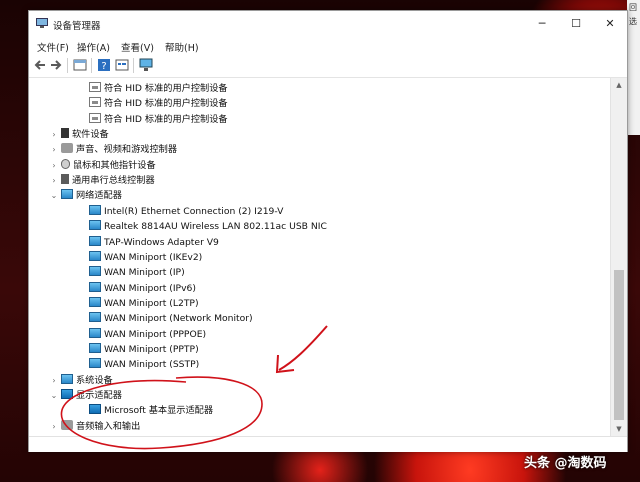  I want to click on tree-row: WAN Miniport (IP), so click(131, 272).